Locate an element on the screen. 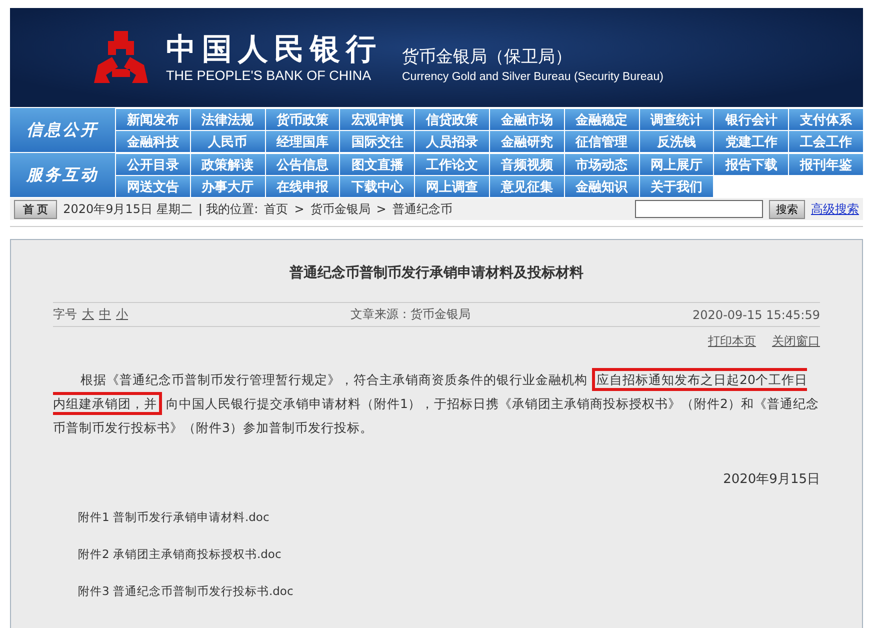 This screenshot has height=628, width=873. nav-link: 金融研究 is located at coordinates (527, 141).